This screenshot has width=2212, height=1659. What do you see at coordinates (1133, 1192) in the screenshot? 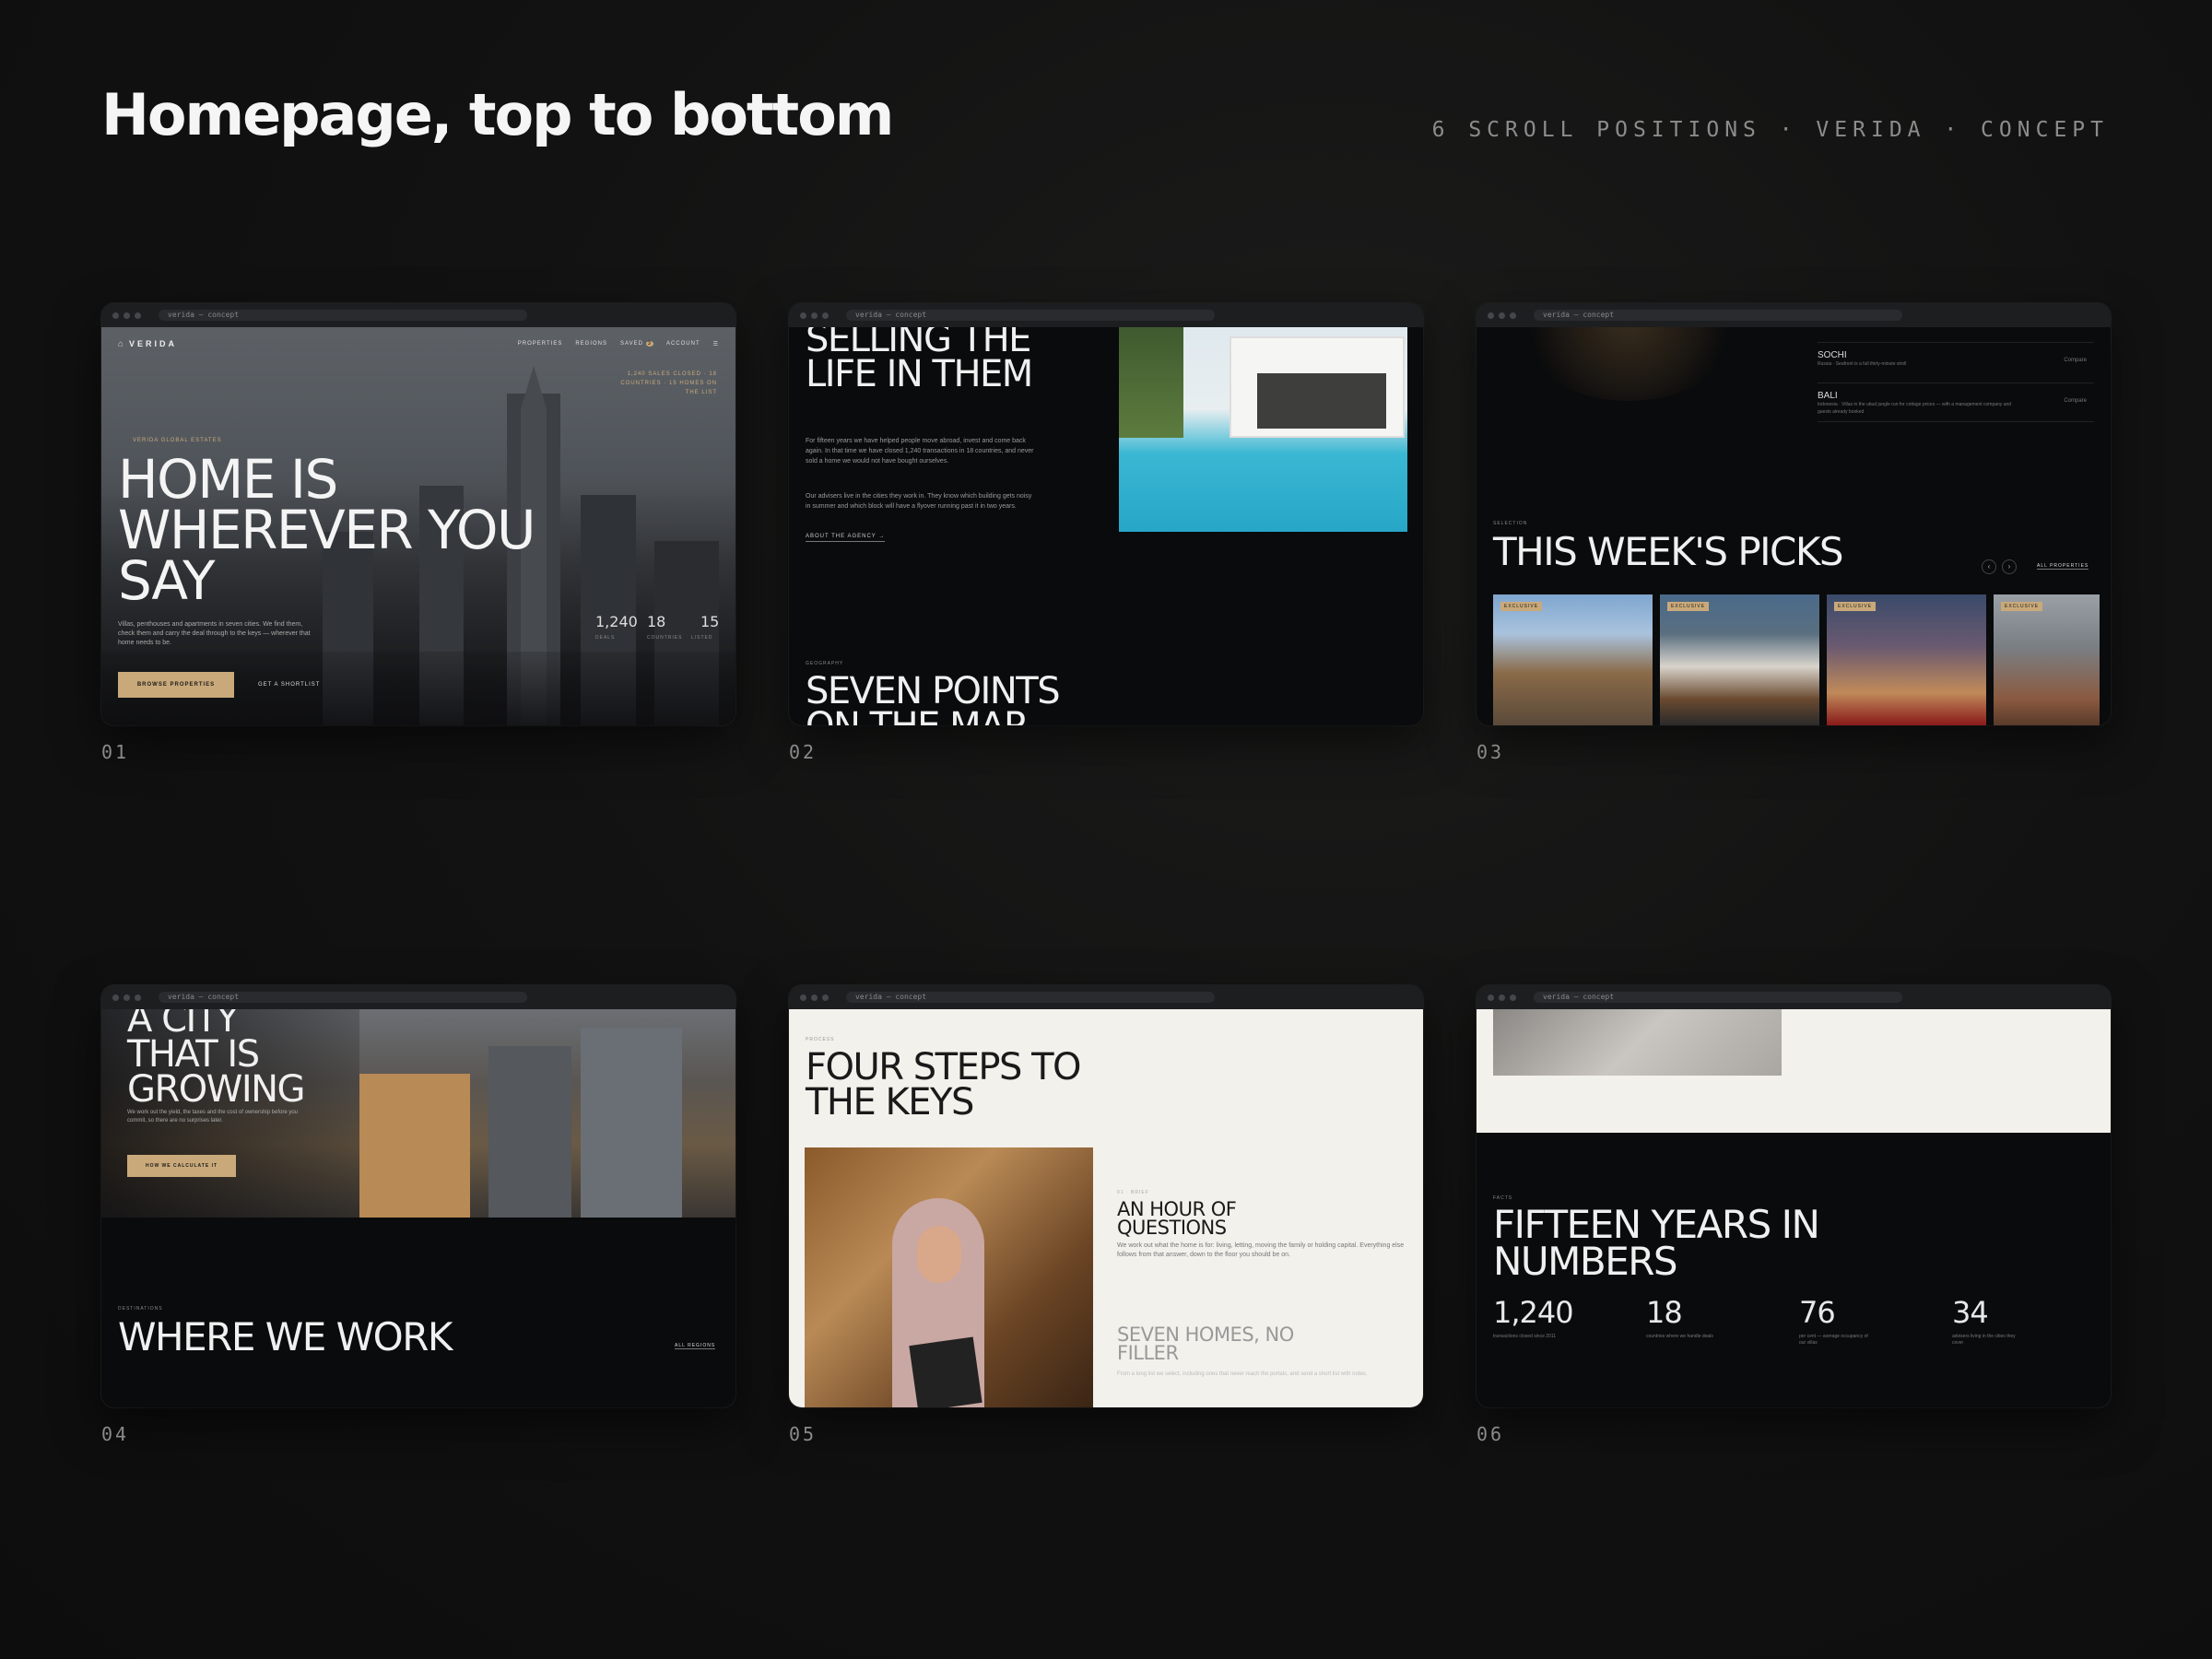
I see `step-tag: 01 · BRIEF` at bounding box center [1133, 1192].